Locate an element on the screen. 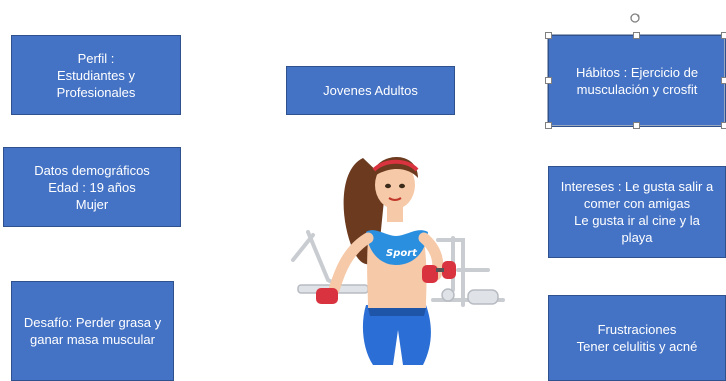 This screenshot has width=726, height=381. profile-line-2: Estudiantes y is located at coordinates (96, 75).